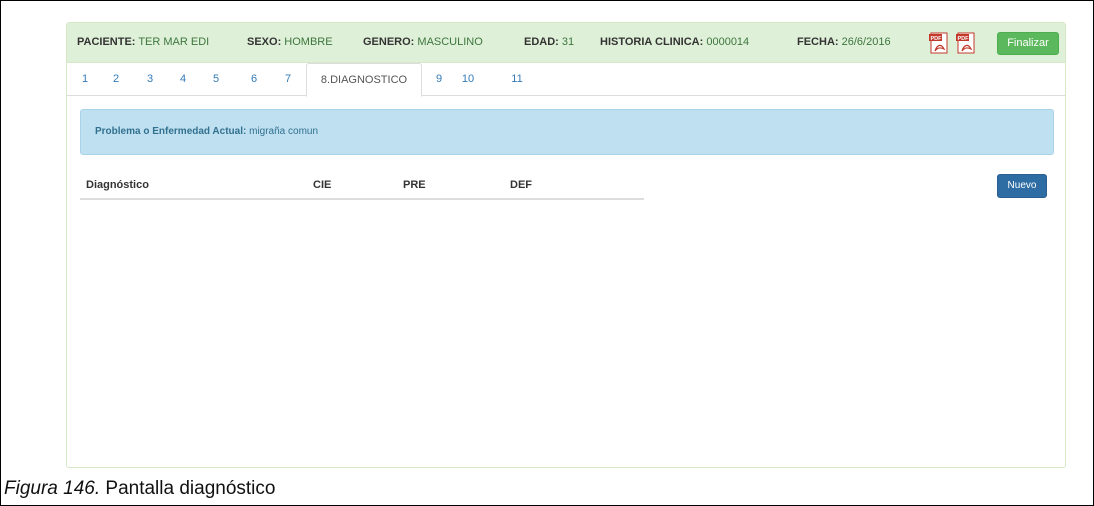  What do you see at coordinates (541, 42) in the screenshot?
I see `edad-label: EDAD:` at bounding box center [541, 42].